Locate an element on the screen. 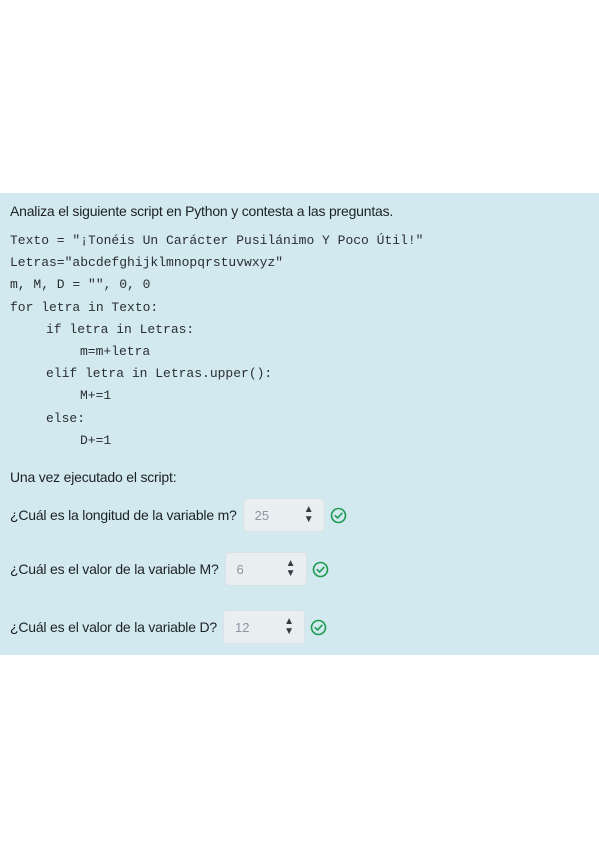 The width and height of the screenshot is (599, 848). code-line: for letra in Texto: is located at coordinates (84, 307).